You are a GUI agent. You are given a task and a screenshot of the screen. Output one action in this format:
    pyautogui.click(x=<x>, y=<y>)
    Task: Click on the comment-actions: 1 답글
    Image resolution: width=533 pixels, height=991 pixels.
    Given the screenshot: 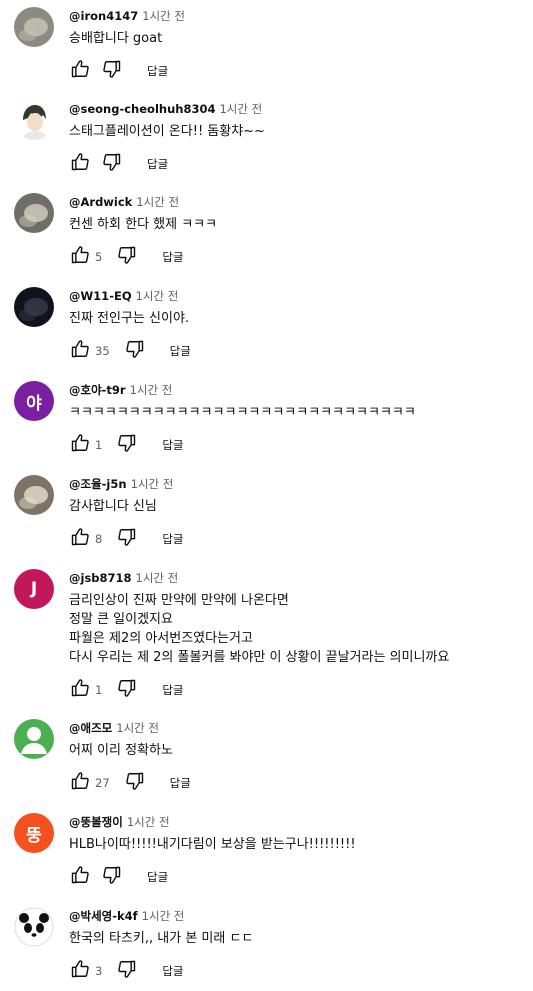 What is the action you would take?
    pyautogui.click(x=126, y=445)
    